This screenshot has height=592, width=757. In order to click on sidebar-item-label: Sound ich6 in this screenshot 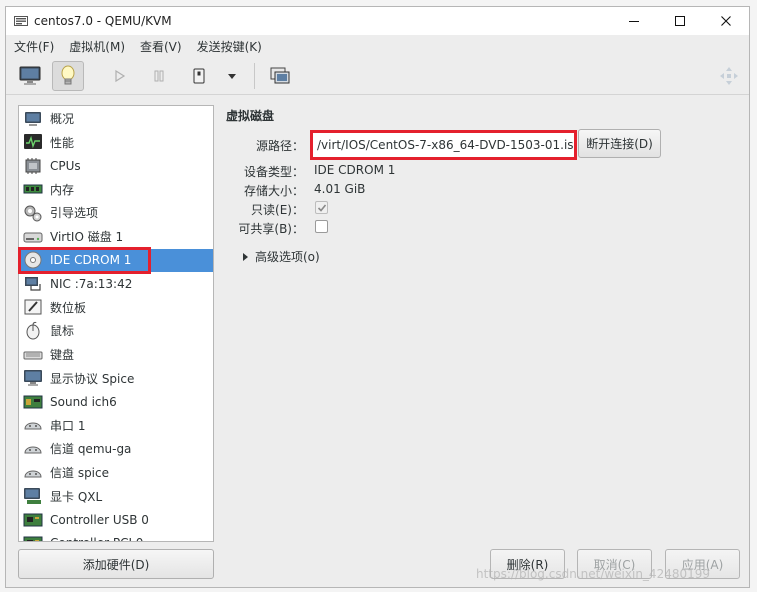, I will do `click(83, 401)`.